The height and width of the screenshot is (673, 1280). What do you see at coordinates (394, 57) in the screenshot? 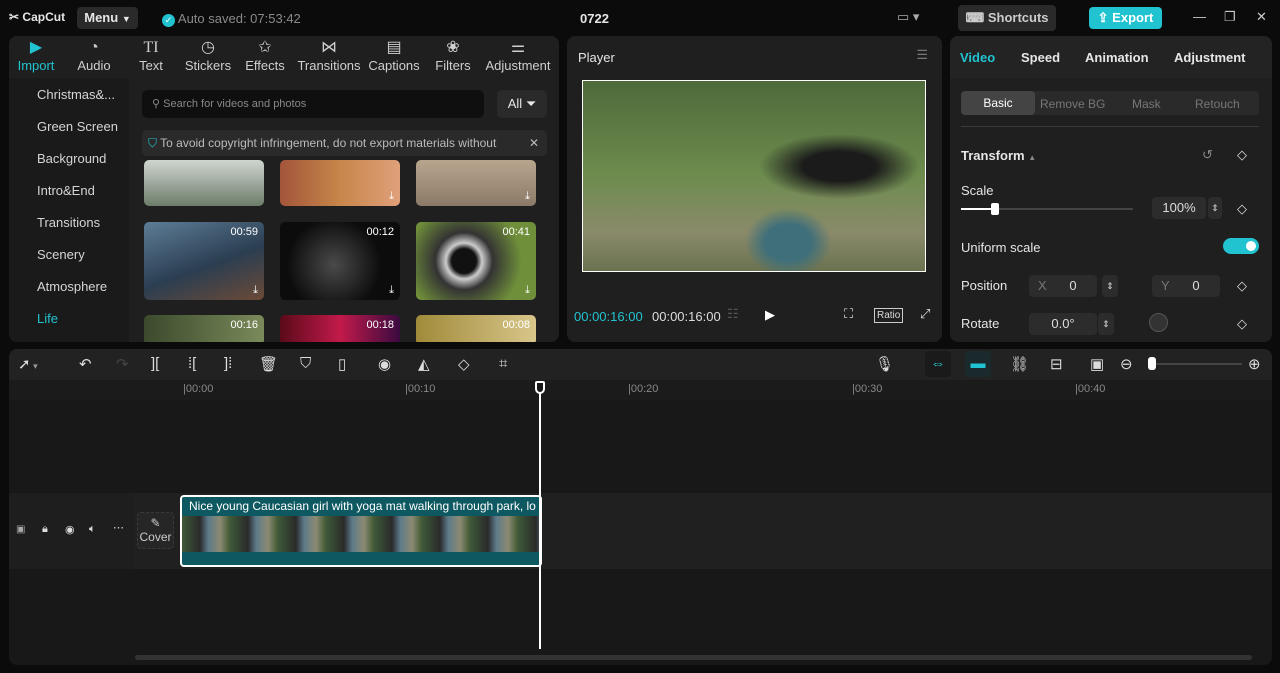
I see `tab-captions: ▤ Captions` at bounding box center [394, 57].